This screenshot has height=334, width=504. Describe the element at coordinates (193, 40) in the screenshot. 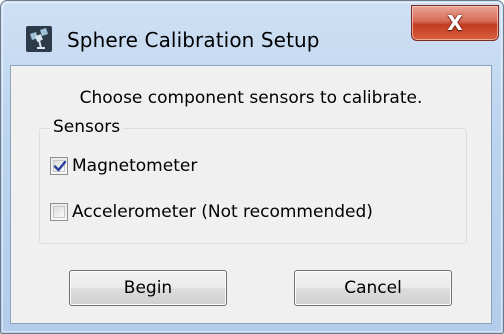

I see `window-title: Sphere Calibration Setup` at that location.